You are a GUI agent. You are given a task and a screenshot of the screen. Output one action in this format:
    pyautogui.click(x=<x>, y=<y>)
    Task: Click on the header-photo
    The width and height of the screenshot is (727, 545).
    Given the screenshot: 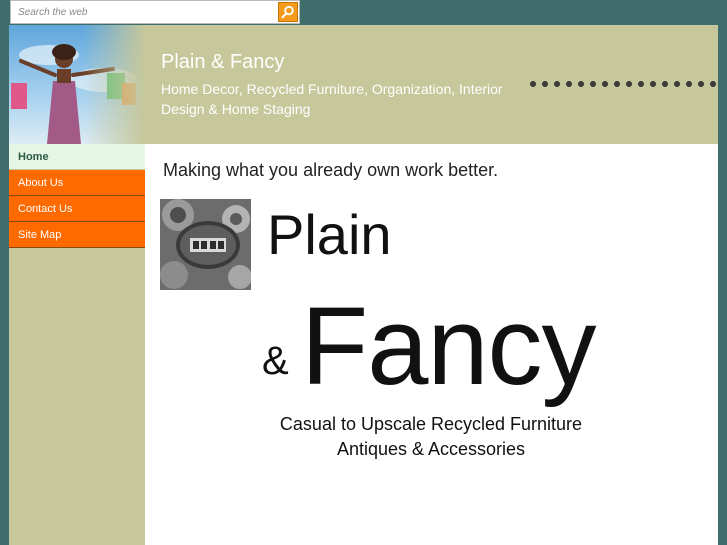 What is the action you would take?
    pyautogui.click(x=77, y=84)
    